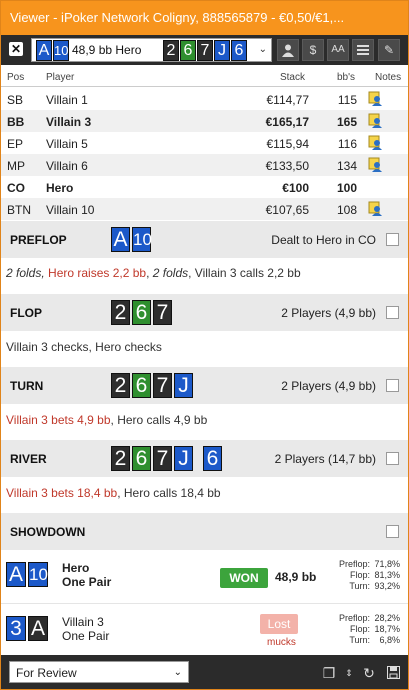 Image resolution: width=409 pixels, height=690 pixels. Describe the element at coordinates (387, 586) in the screenshot. I see `equity-value: 93,2%` at that location.